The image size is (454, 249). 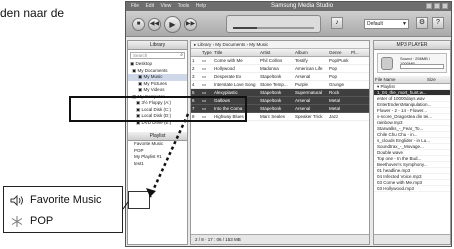 I want to click on seek-bar, so click(x=273, y=28).